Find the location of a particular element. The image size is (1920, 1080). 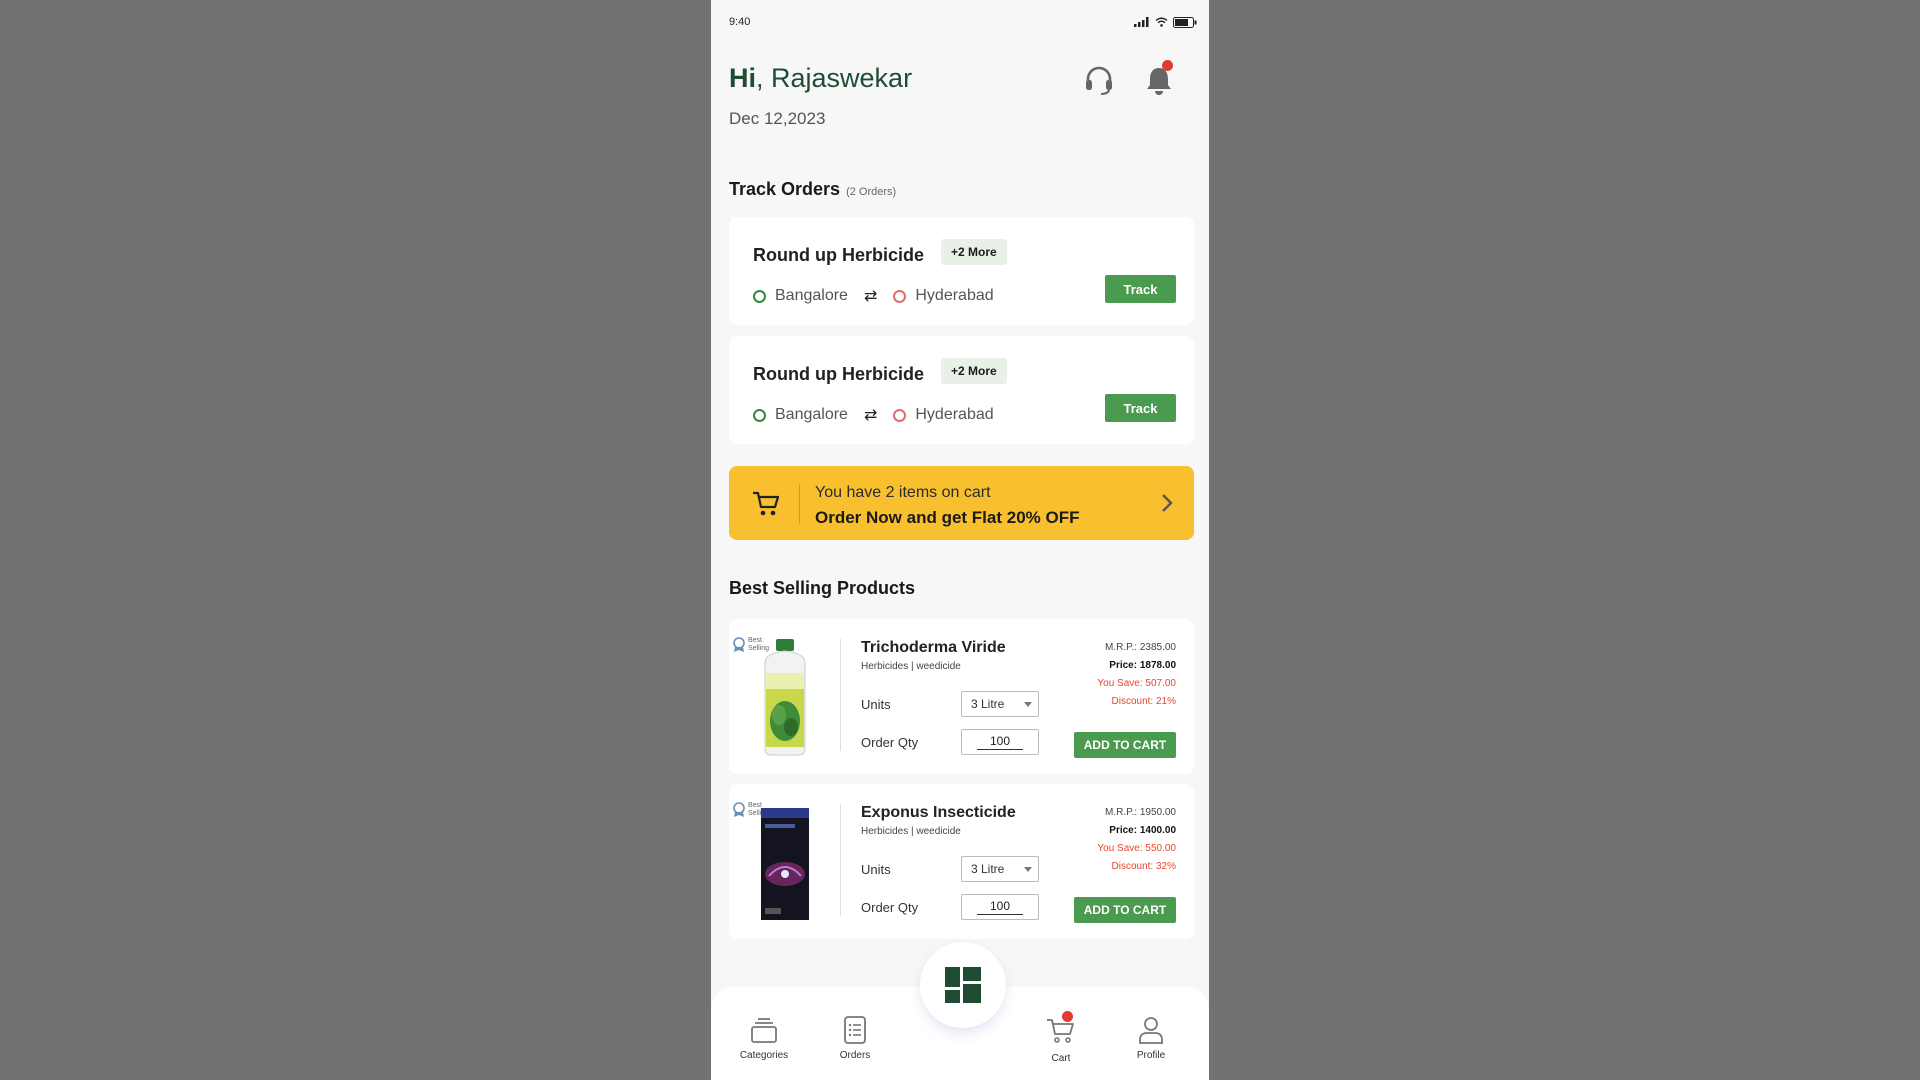

wifi-icon is located at coordinates (1161, 22).